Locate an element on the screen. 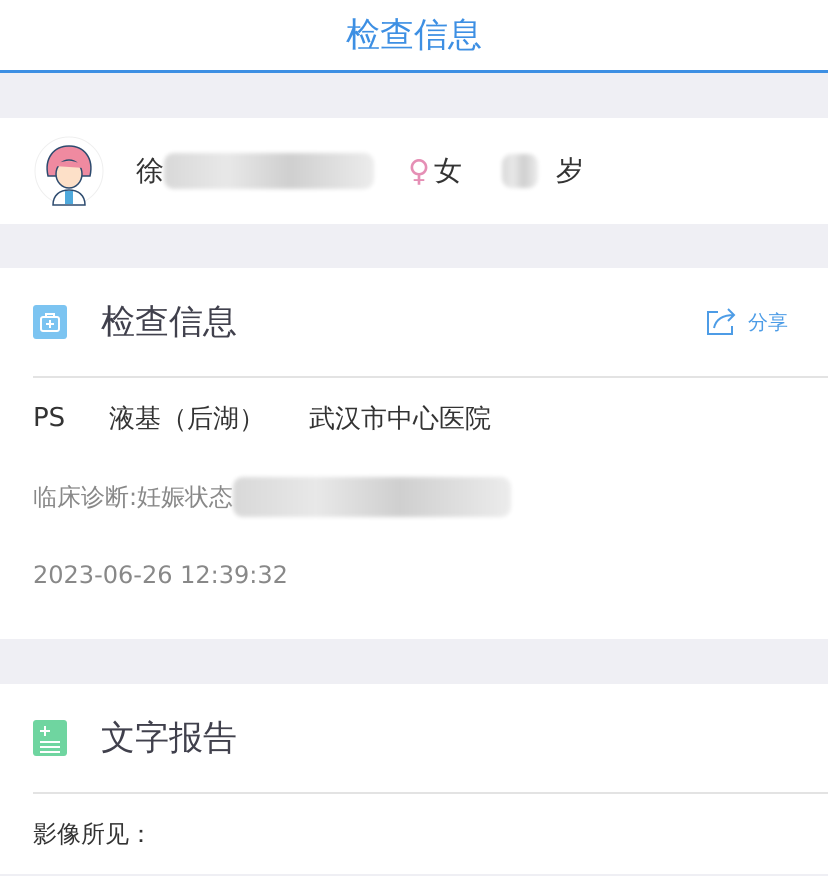  section-title: 检查信息 is located at coordinates (169, 322).